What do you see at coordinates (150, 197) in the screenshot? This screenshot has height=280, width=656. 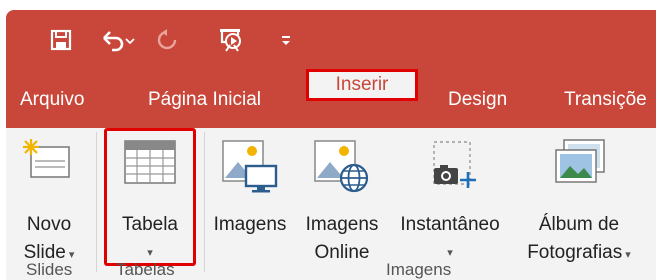 I see `table-highlight-box` at bounding box center [150, 197].